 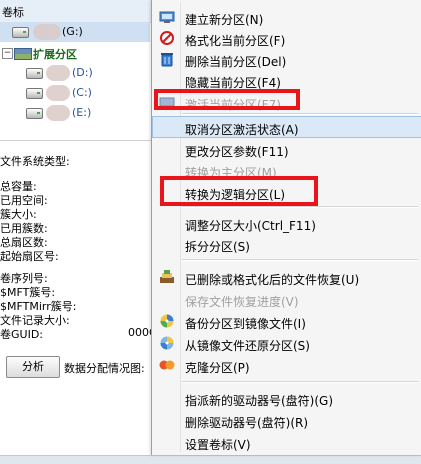 What do you see at coordinates (250, 226) in the screenshot?
I see `menu-item-label: 调整分区大小(Ctrl_F11)` at bounding box center [250, 226].